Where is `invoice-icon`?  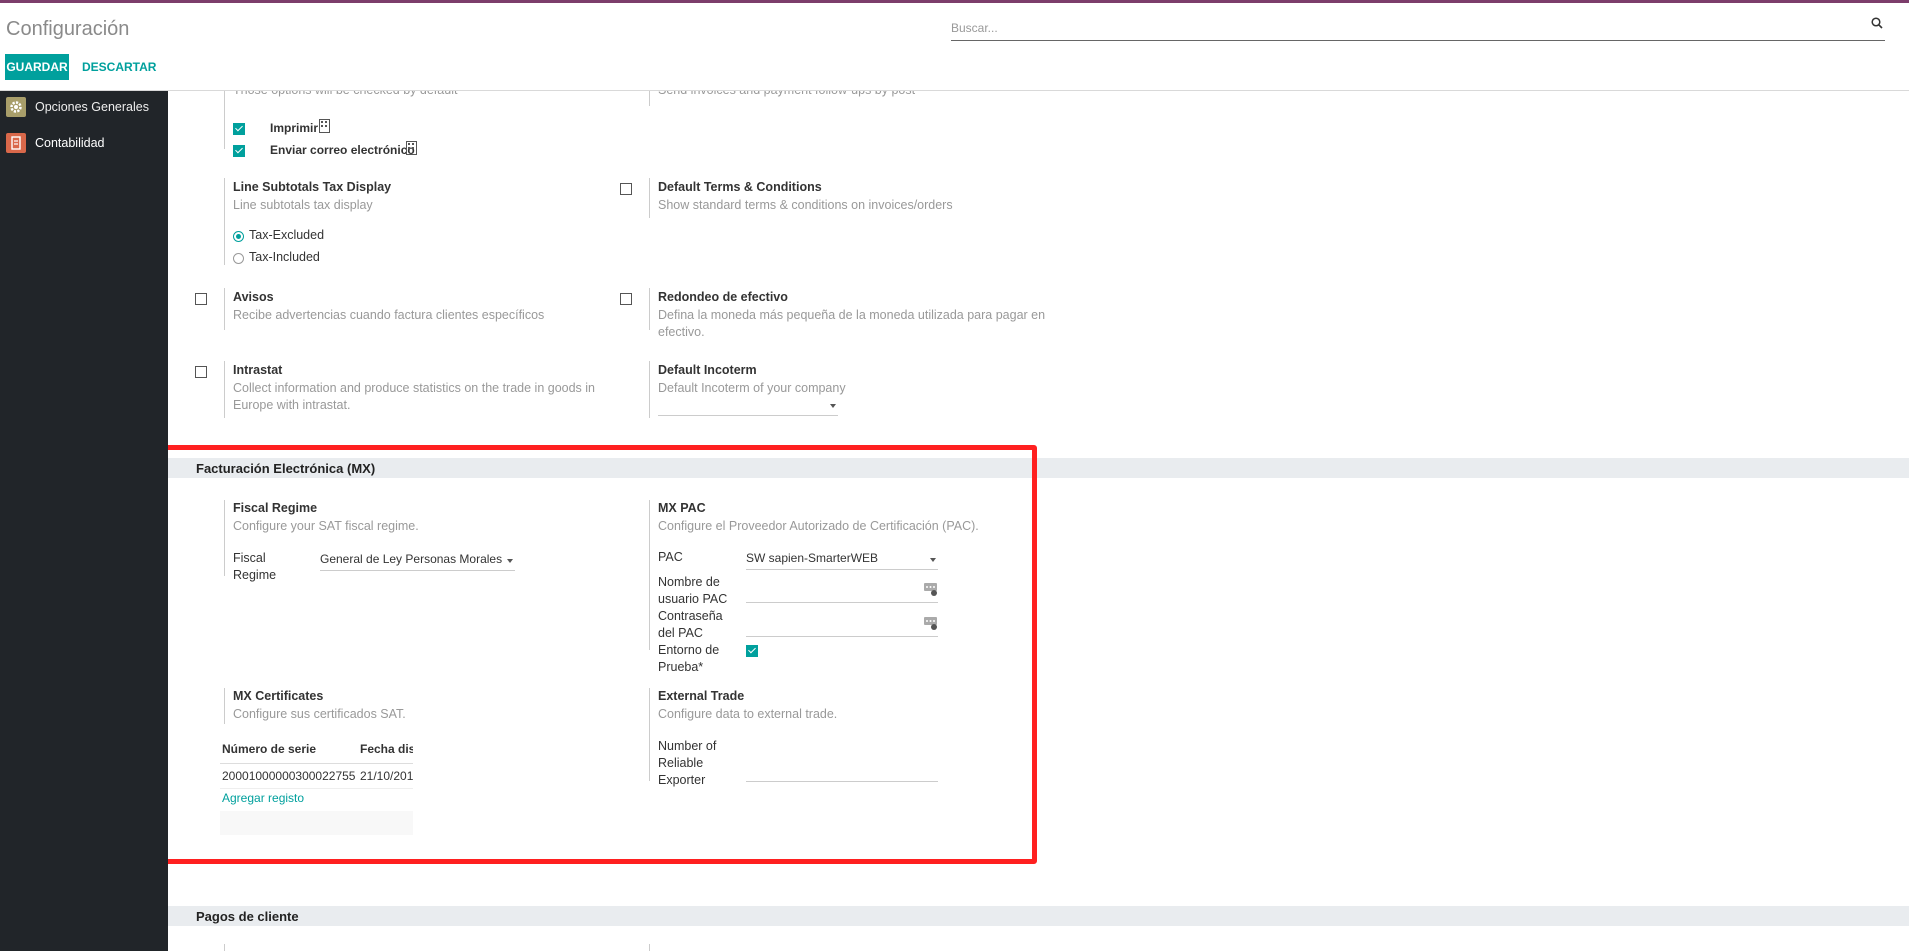
invoice-icon is located at coordinates (16, 143).